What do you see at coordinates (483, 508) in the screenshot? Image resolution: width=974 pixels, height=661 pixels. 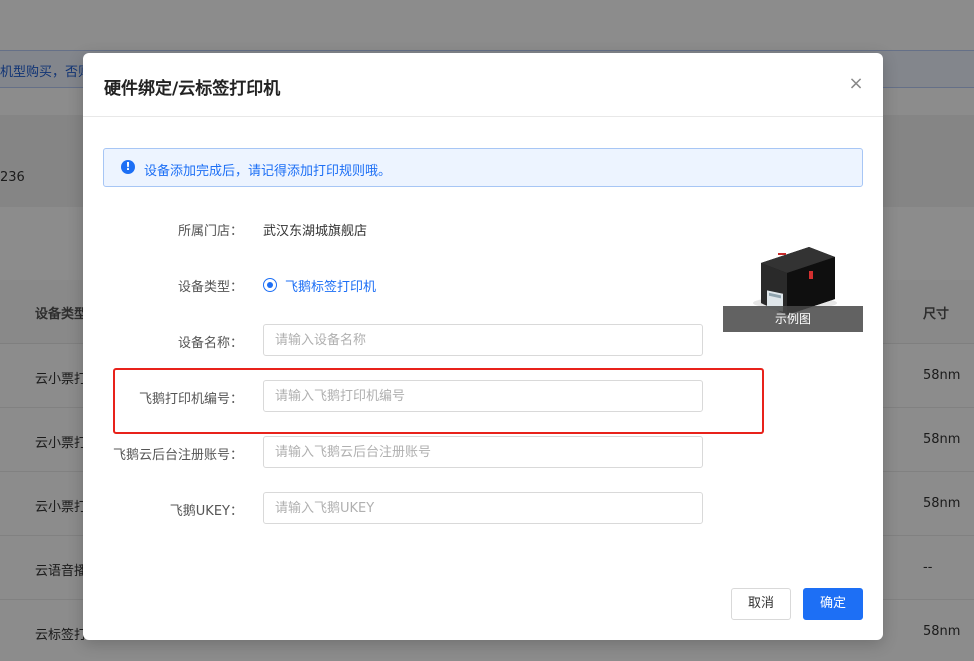 I see `ukey-input` at bounding box center [483, 508].